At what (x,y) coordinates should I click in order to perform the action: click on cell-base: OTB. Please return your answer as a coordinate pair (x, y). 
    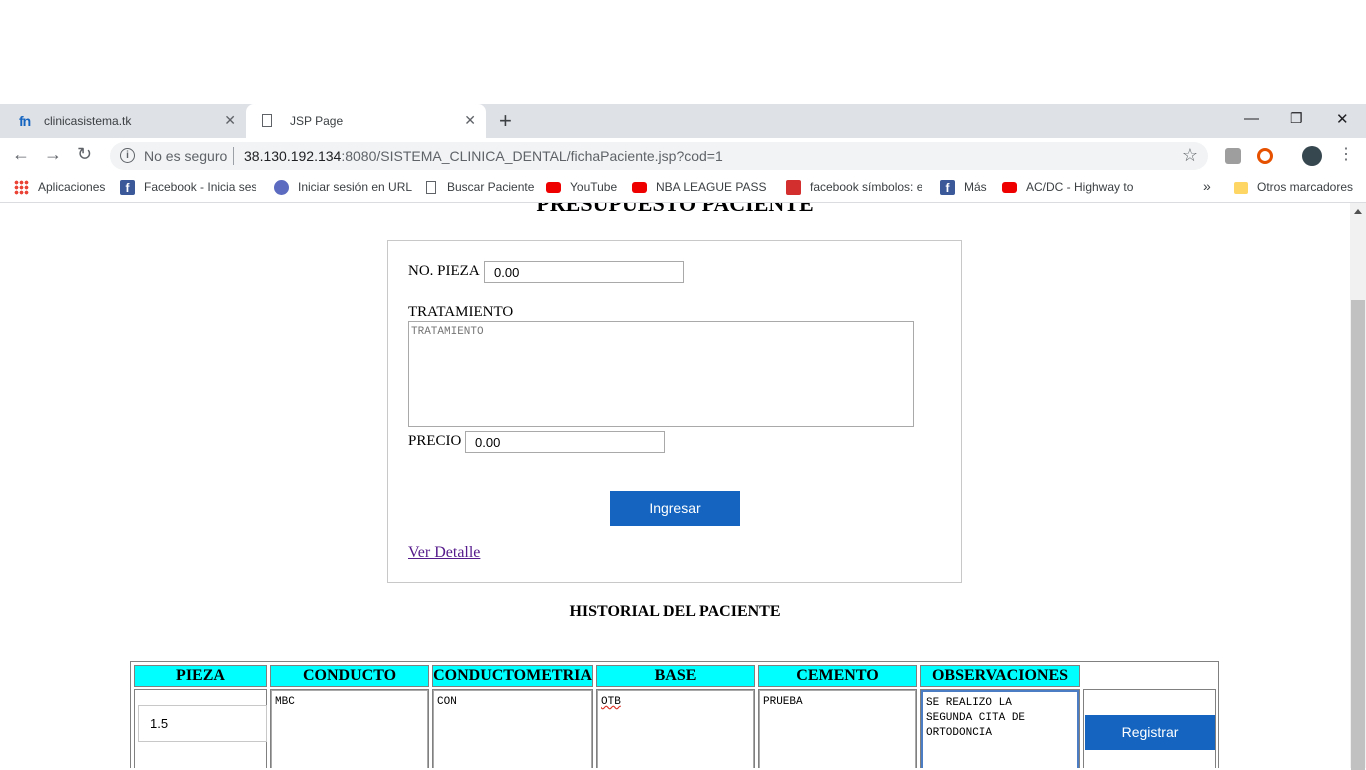
    Looking at the image, I should click on (675, 728).